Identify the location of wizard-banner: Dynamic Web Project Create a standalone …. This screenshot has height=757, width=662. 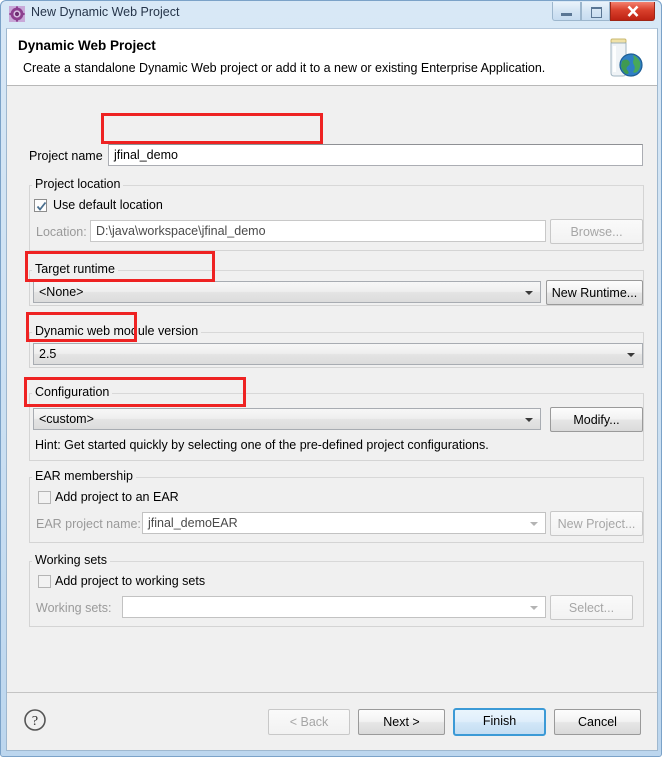
(332, 57).